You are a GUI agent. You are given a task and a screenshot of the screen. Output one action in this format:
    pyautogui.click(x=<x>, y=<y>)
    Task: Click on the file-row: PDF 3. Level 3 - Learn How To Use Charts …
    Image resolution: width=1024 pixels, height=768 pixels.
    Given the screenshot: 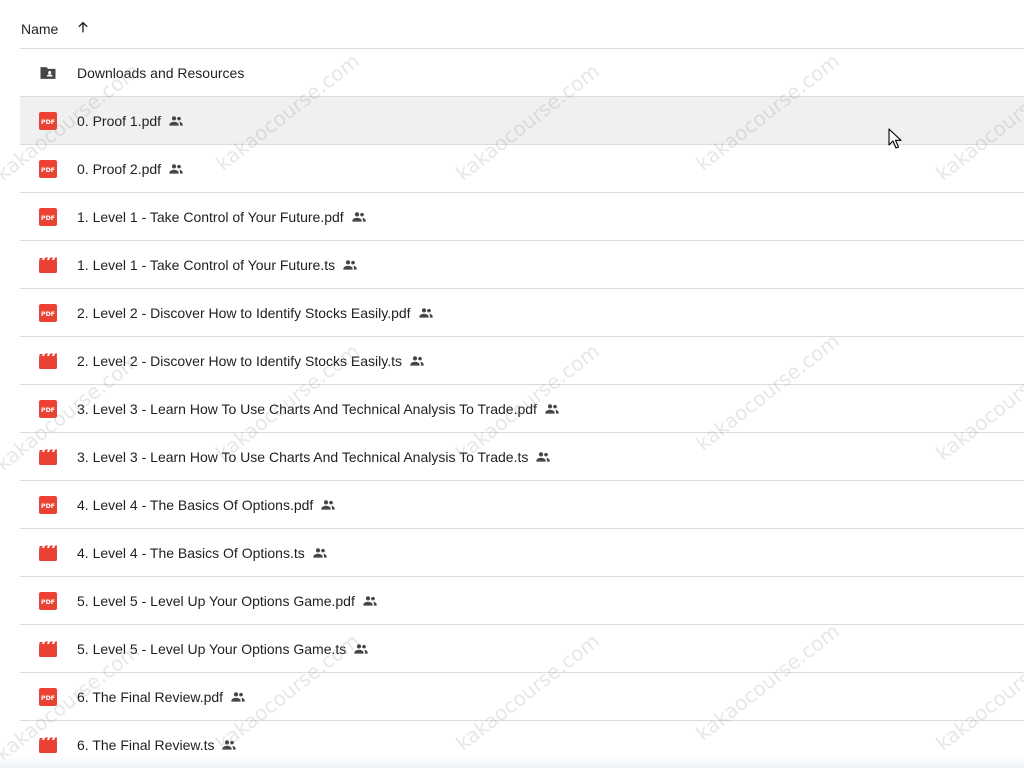 What is the action you would take?
    pyautogui.click(x=522, y=409)
    